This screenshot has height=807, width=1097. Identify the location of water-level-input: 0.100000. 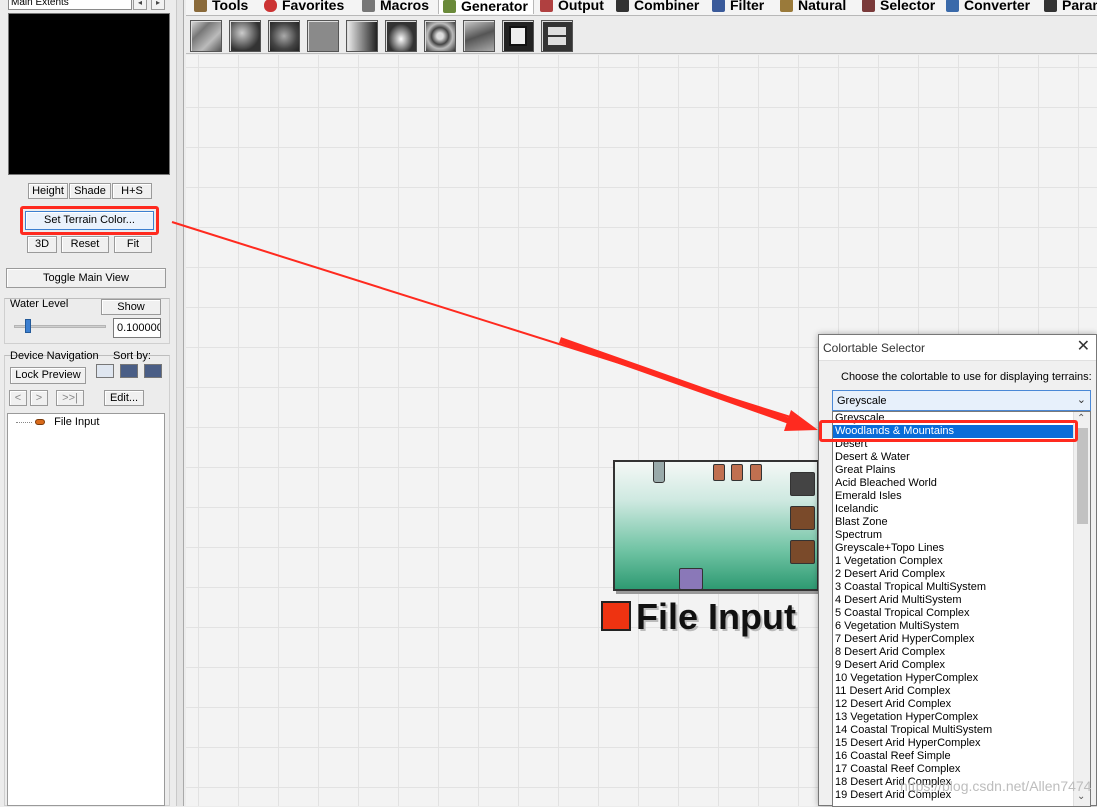
(137, 328).